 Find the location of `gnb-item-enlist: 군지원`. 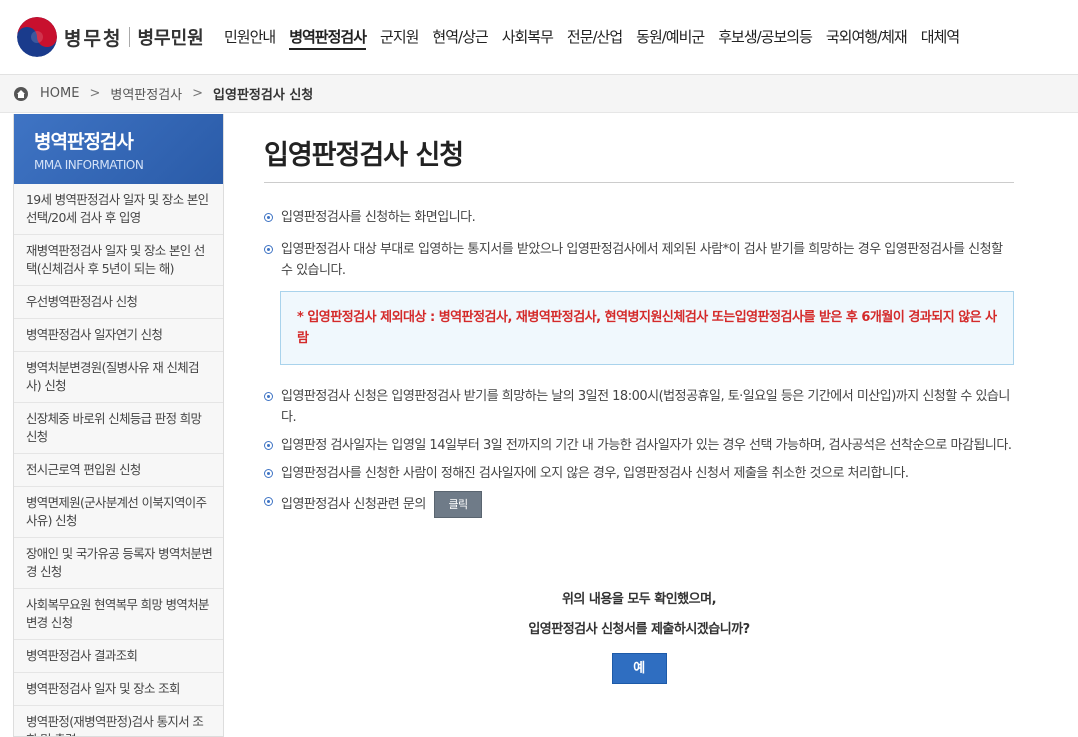

gnb-item-enlist: 군지원 is located at coordinates (399, 38).